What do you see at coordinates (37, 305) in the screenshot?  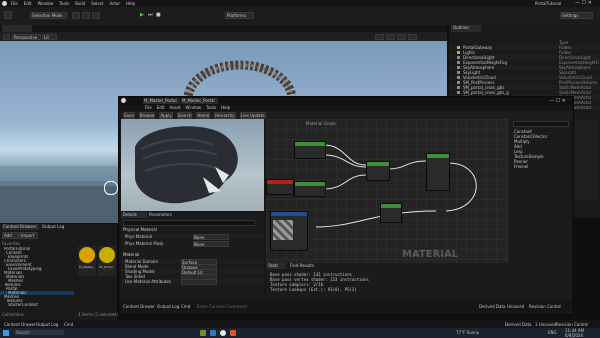 I see `folder-tree-item: StarterContent` at bounding box center [37, 305].